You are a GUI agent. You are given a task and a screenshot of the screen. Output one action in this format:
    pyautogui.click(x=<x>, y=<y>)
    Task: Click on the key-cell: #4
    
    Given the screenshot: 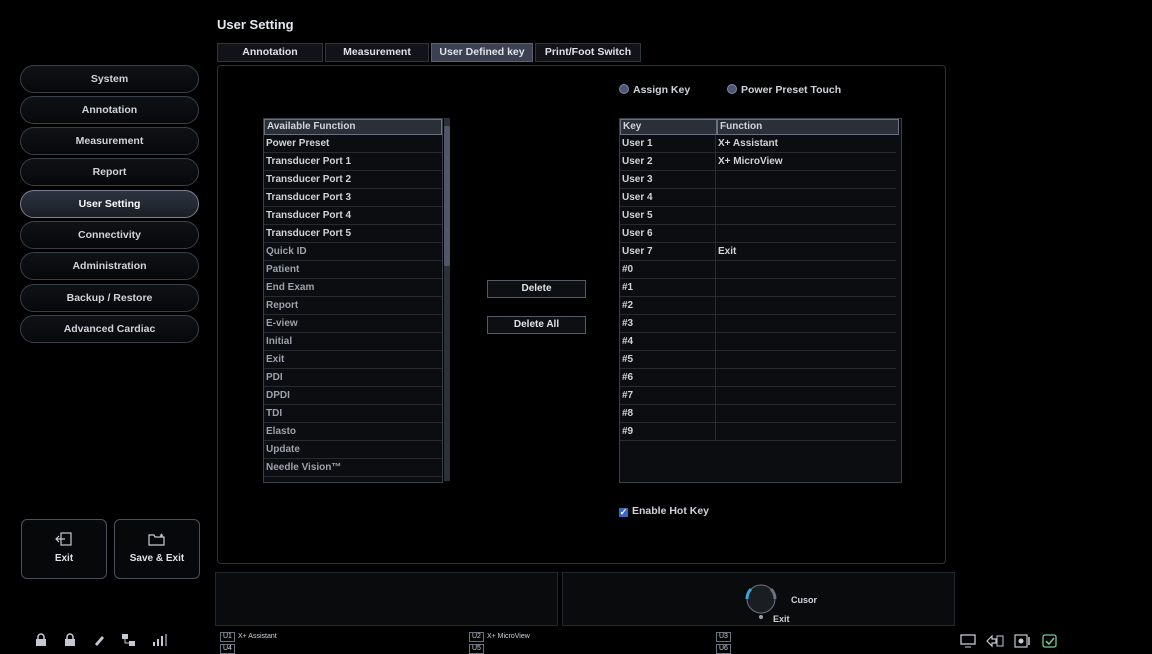 What is the action you would take?
    pyautogui.click(x=668, y=342)
    